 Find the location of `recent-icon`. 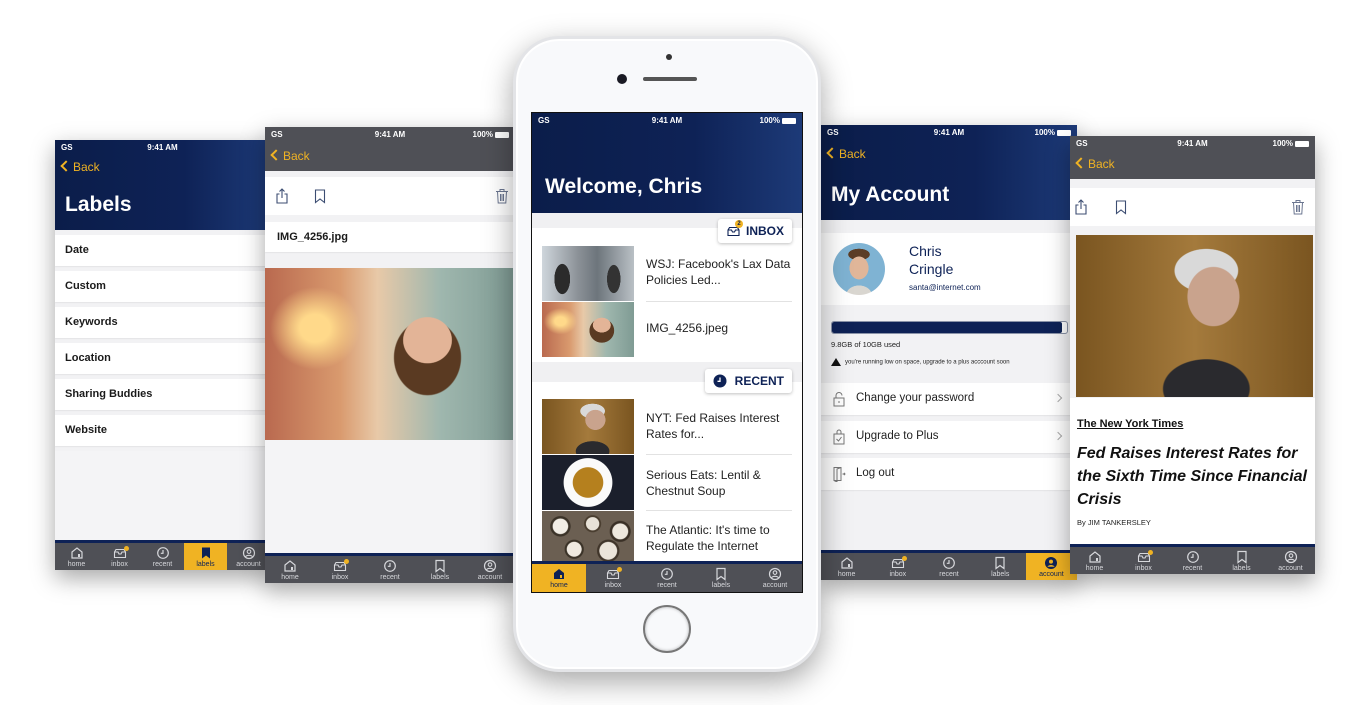

recent-icon is located at coordinates (667, 574).